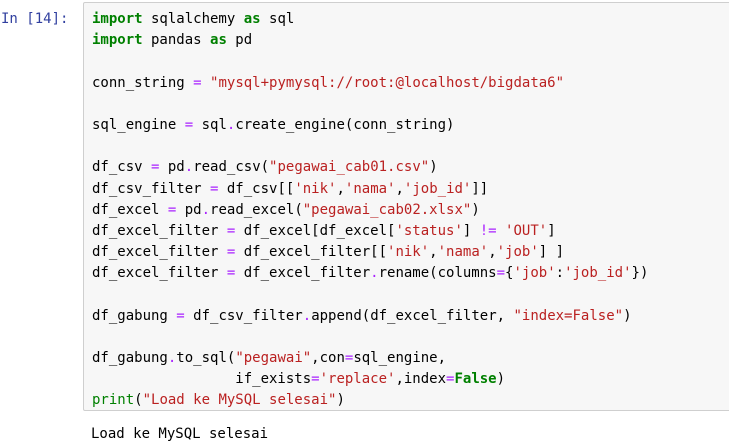 The width and height of the screenshot is (729, 444). Describe the element at coordinates (138, 400) in the screenshot. I see `code-token: (` at that location.